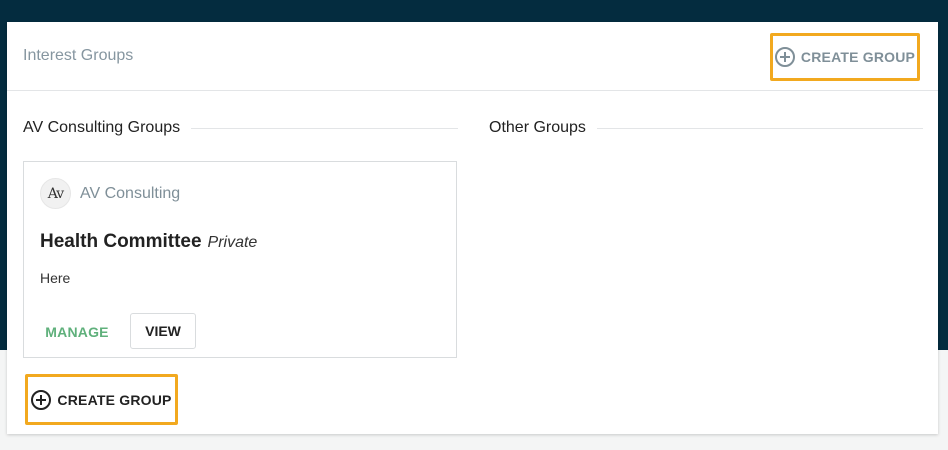 This screenshot has width=948, height=450. Describe the element at coordinates (130, 193) in the screenshot. I see `org-name: AV Consulting` at that location.